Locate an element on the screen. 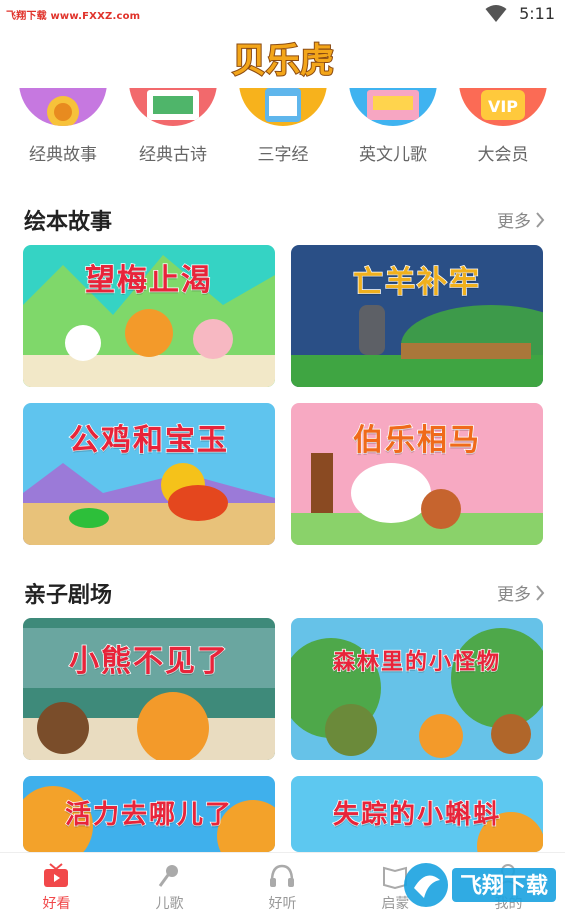 The height and width of the screenshot is (916, 565). theater-card-4: 失踪的小蝌蚪 is located at coordinates (417, 814).